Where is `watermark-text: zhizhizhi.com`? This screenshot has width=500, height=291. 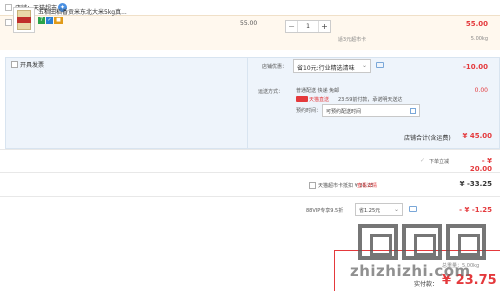
watermark-text: zhizhizhi.com is located at coordinates (410, 271).